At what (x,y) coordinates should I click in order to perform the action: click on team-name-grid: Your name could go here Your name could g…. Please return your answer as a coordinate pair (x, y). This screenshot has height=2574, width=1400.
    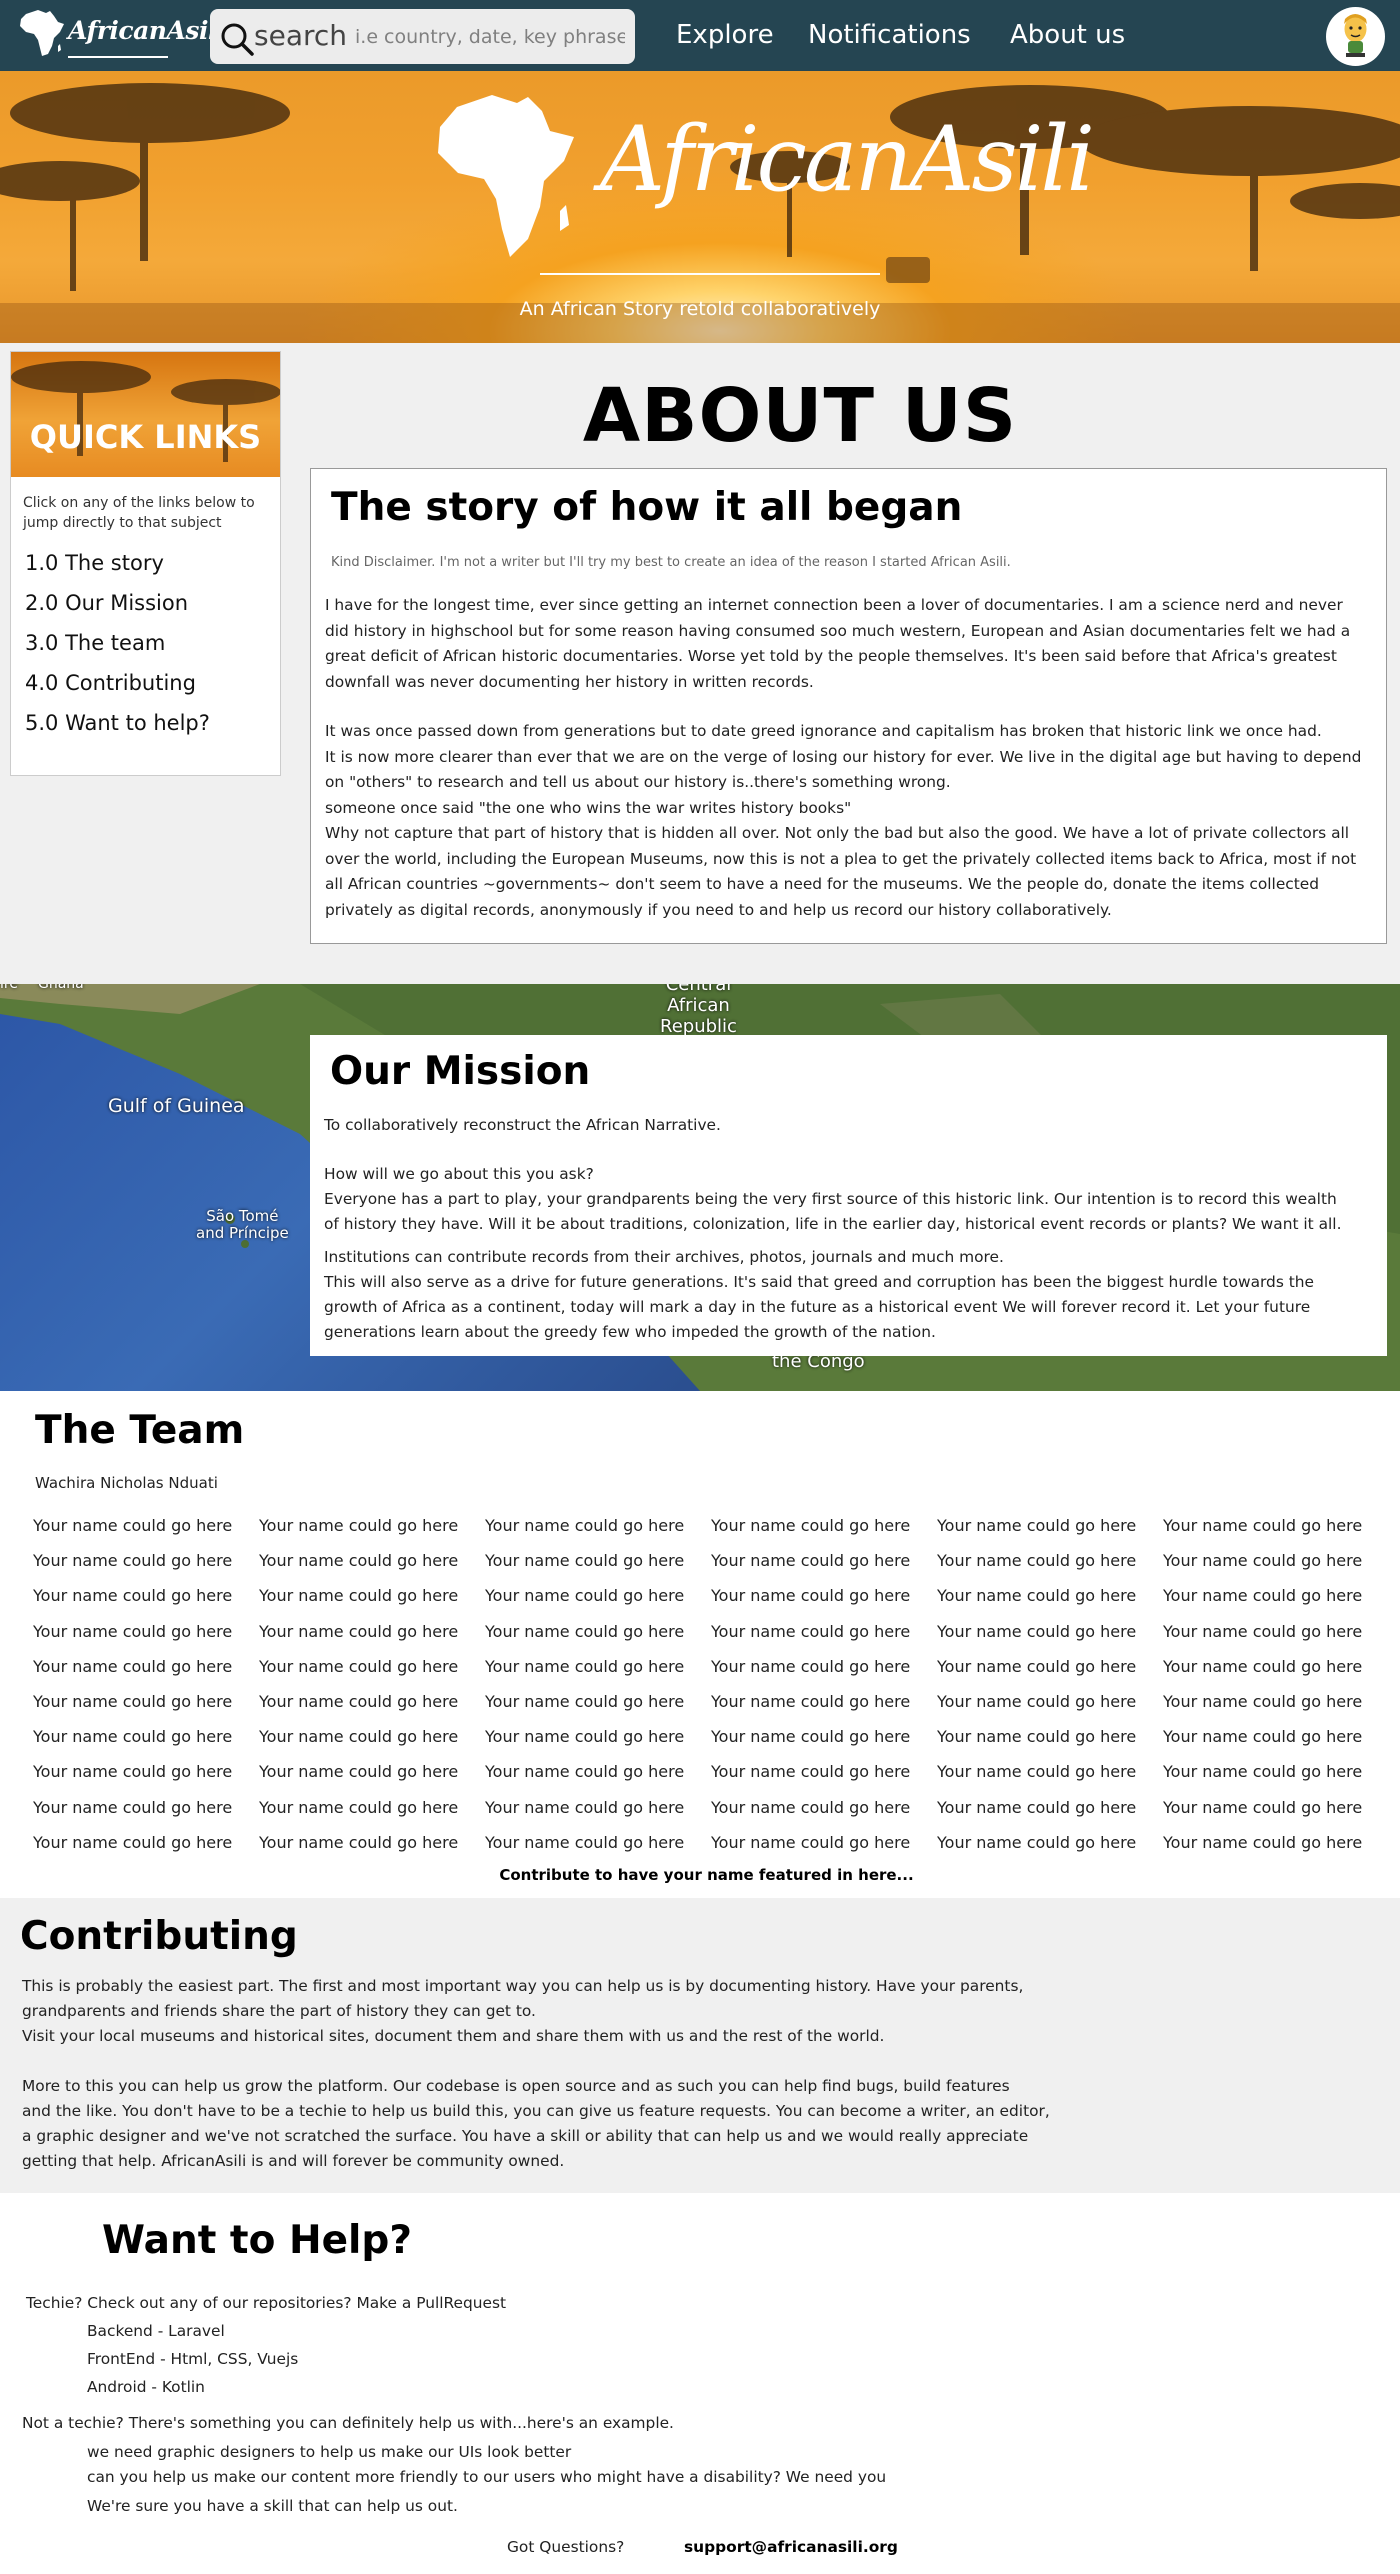
    Looking at the image, I should click on (703, 1692).